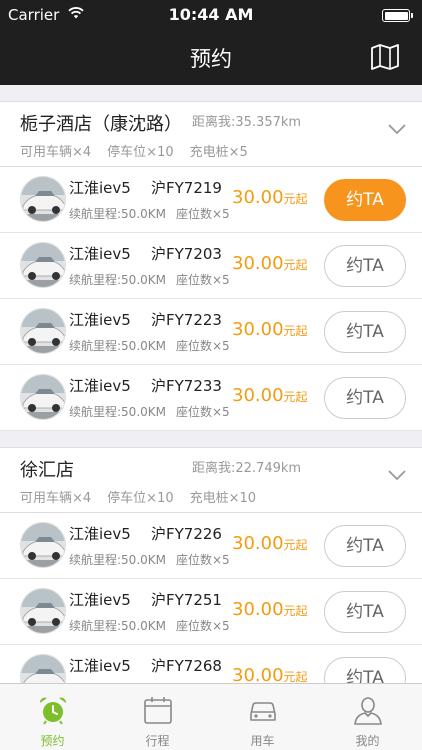 The width and height of the screenshot is (422, 750). What do you see at coordinates (367, 741) in the screenshot?
I see `tab-label: 我的` at bounding box center [367, 741].